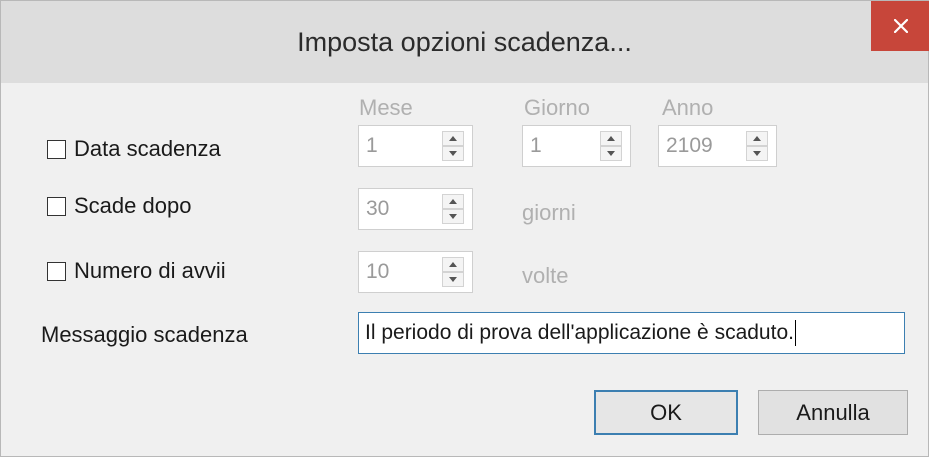 This screenshot has width=929, height=457. Describe the element at coordinates (576, 146) in the screenshot. I see `day-spinbox: 1` at that location.